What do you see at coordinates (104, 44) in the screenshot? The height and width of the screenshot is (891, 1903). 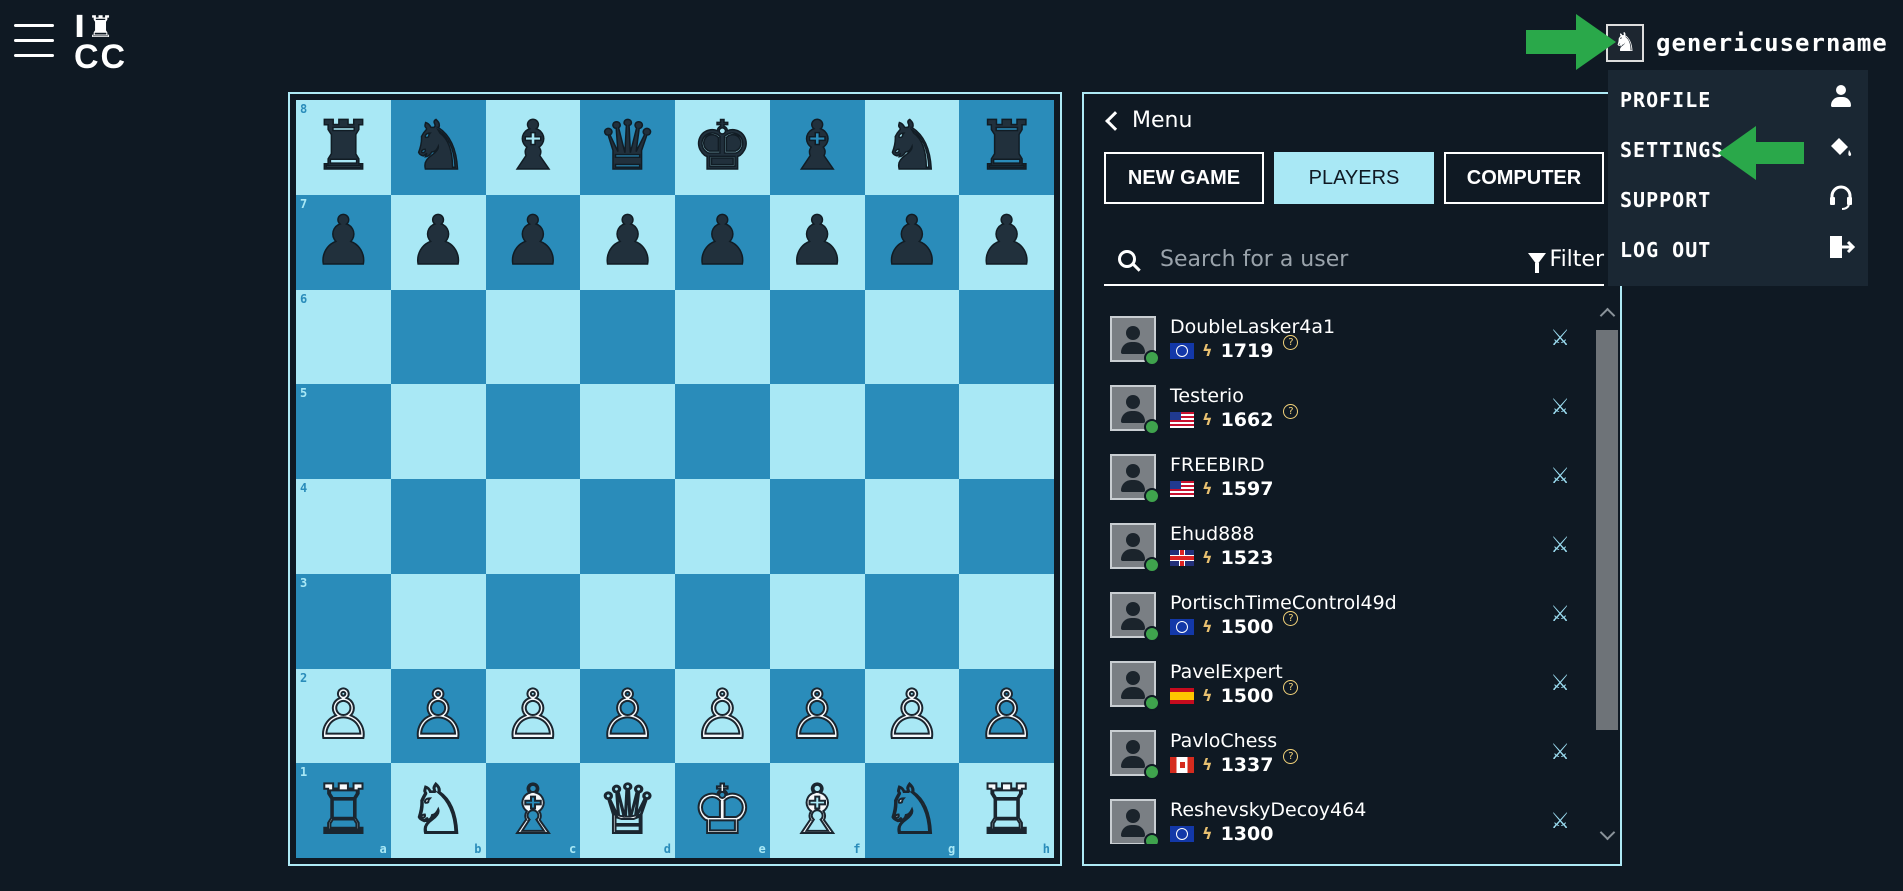 I see `logo: I♜ CC` at bounding box center [104, 44].